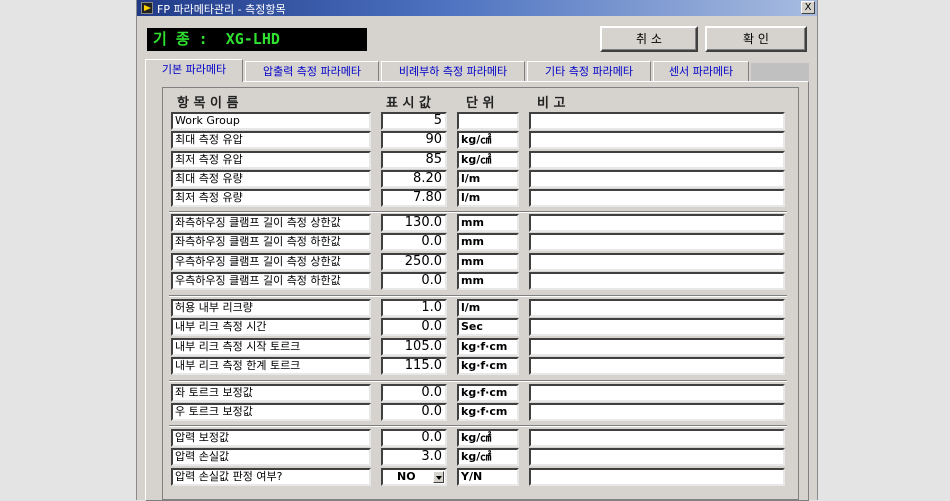 The image size is (950, 501). What do you see at coordinates (453, 71) in the screenshot?
I see `tab-proportional-load: 비례부하 측정 파라메타` at bounding box center [453, 71].